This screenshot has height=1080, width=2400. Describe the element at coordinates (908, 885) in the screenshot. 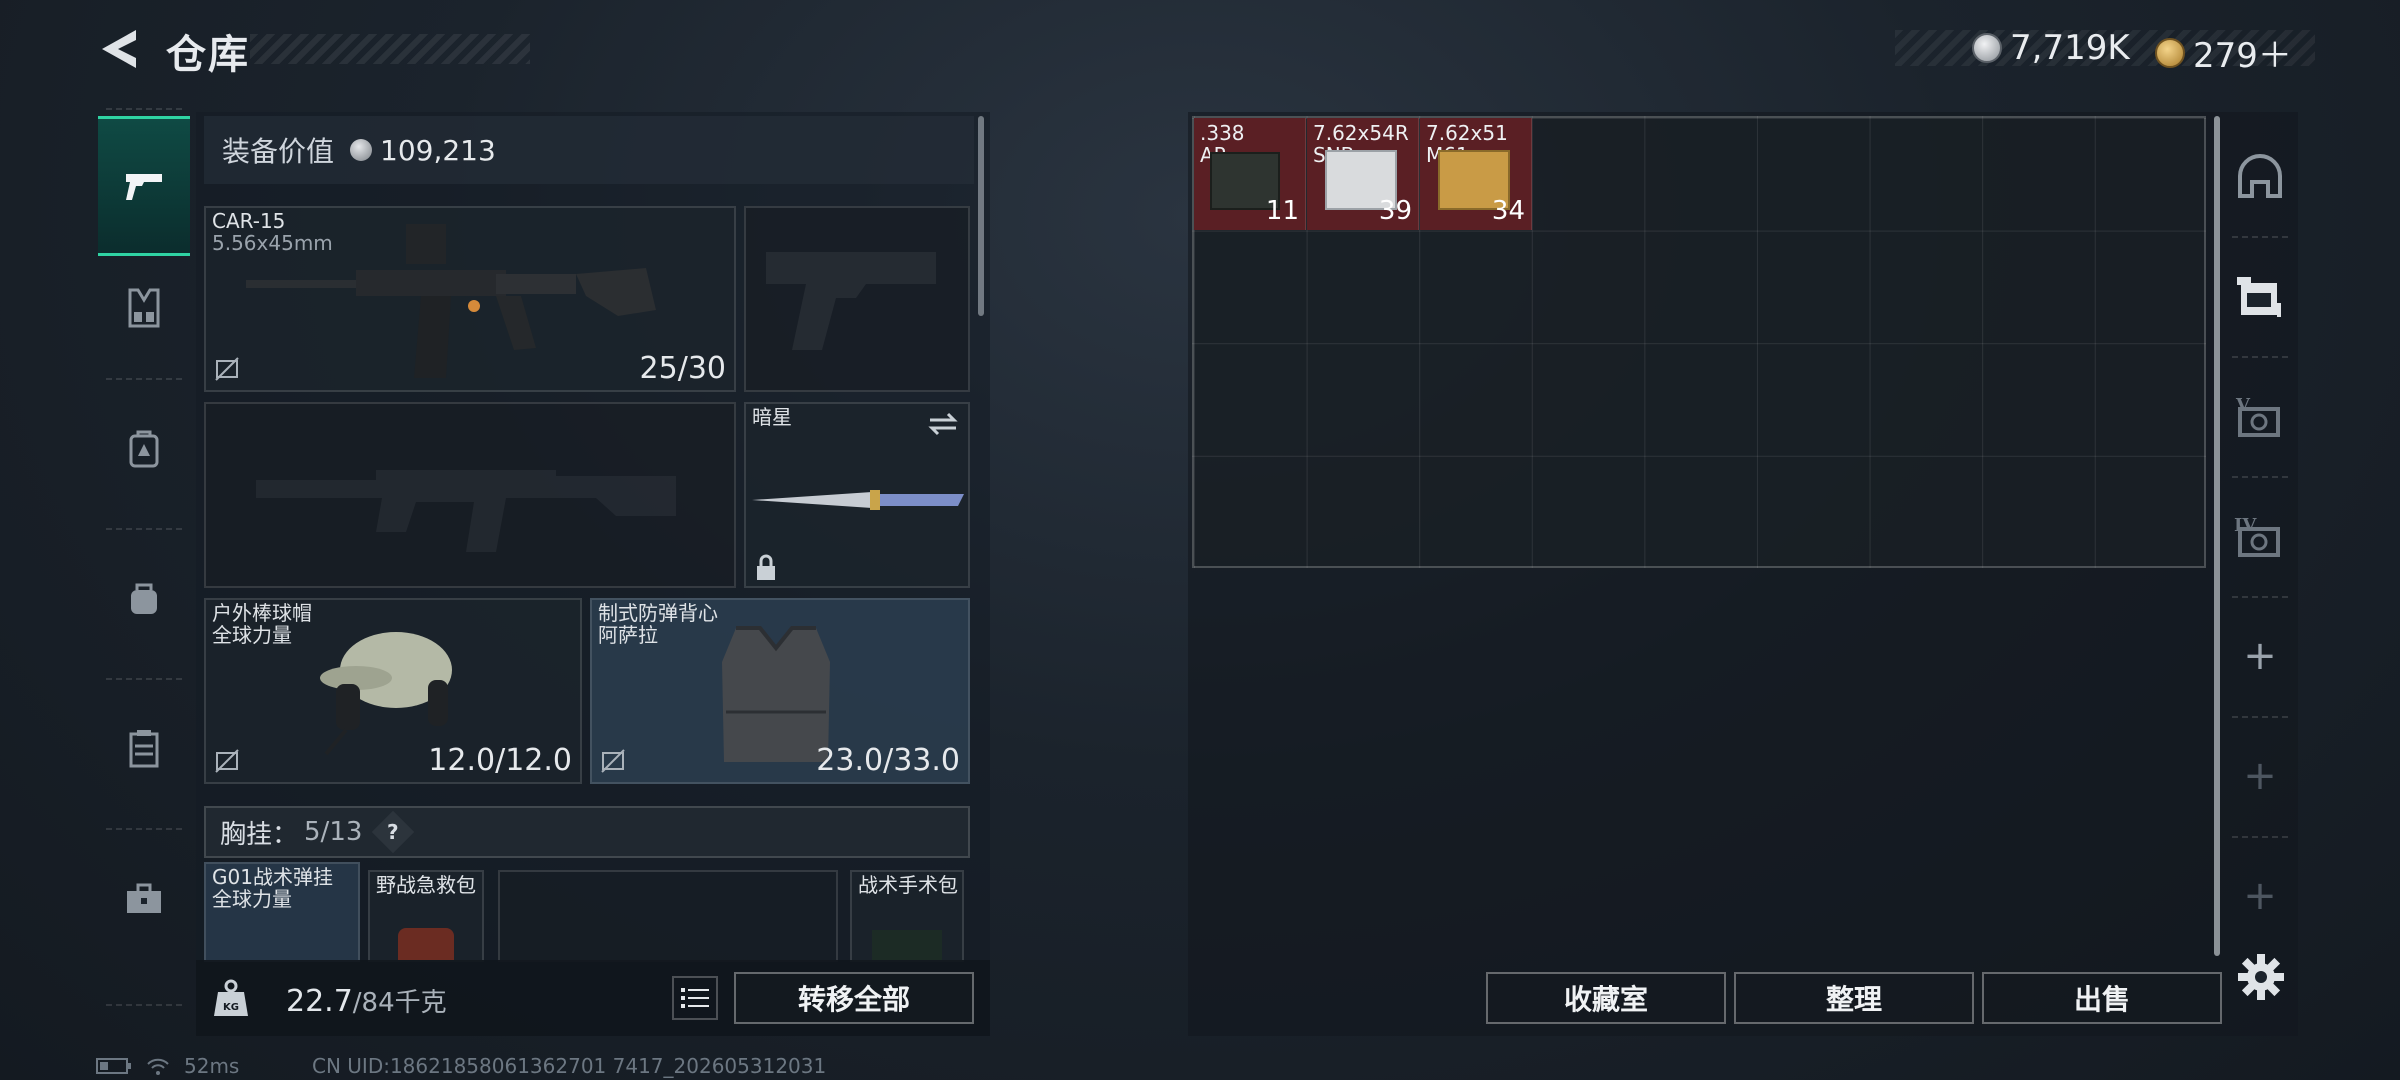

I see `surgery-kit-name: 战术手术包` at that location.